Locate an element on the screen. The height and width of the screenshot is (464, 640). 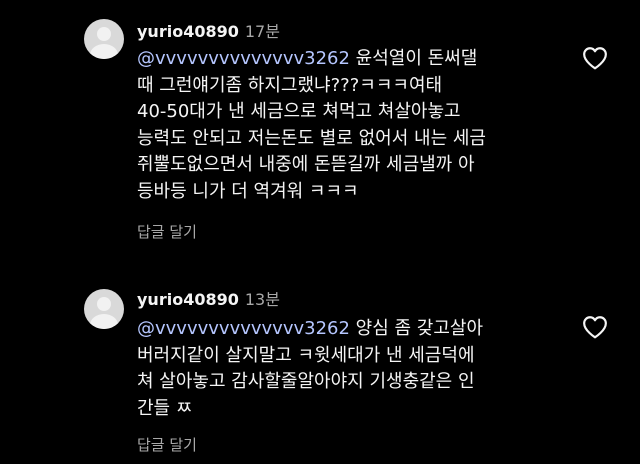
avatar is located at coordinates (104, 309).